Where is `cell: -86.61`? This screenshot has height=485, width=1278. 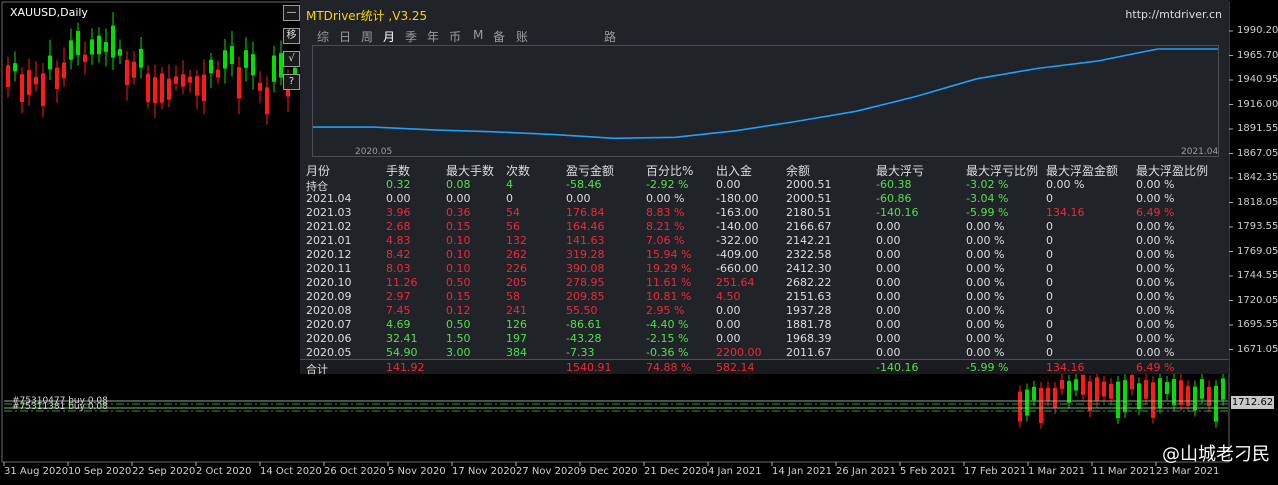 cell: -86.61 is located at coordinates (584, 324).